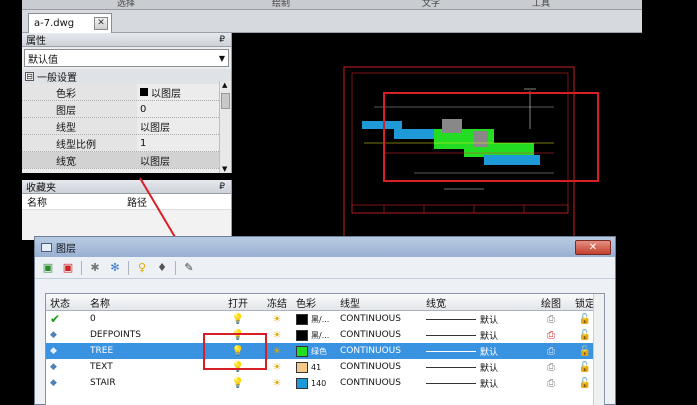 Image resolution: width=697 pixels, height=405 pixels. What do you see at coordinates (46, 247) in the screenshot?
I see `window-icon` at bounding box center [46, 247].